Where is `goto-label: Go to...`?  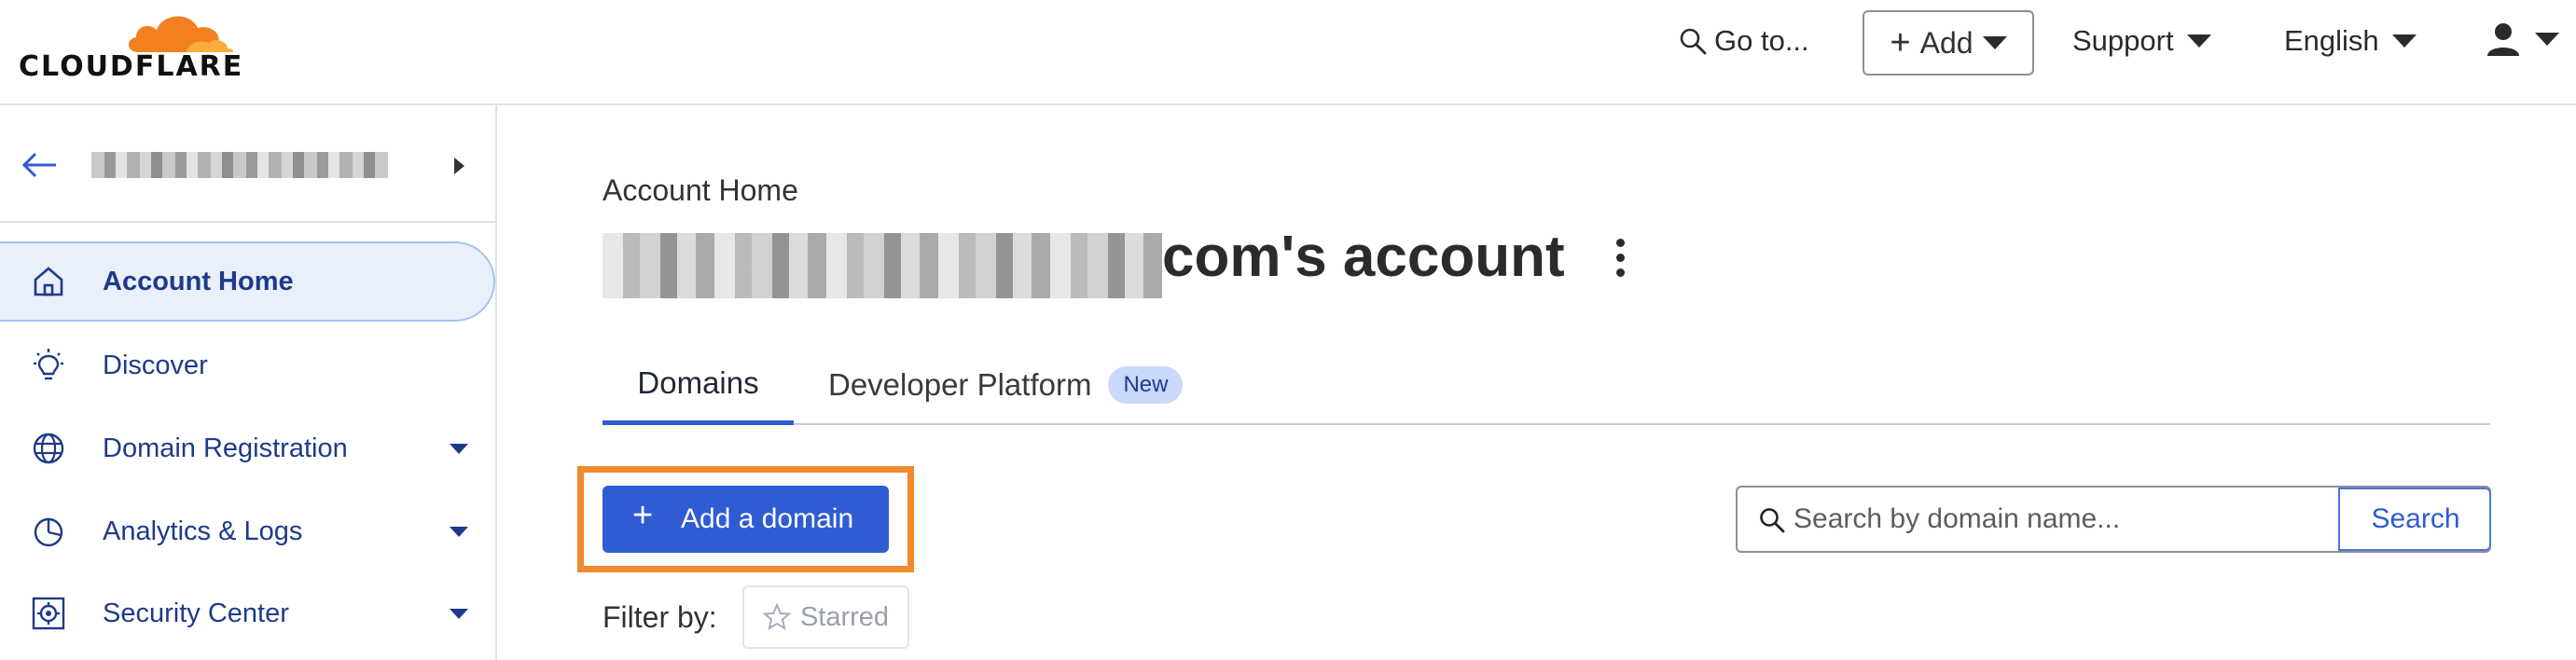 goto-label: Go to... is located at coordinates (1761, 40).